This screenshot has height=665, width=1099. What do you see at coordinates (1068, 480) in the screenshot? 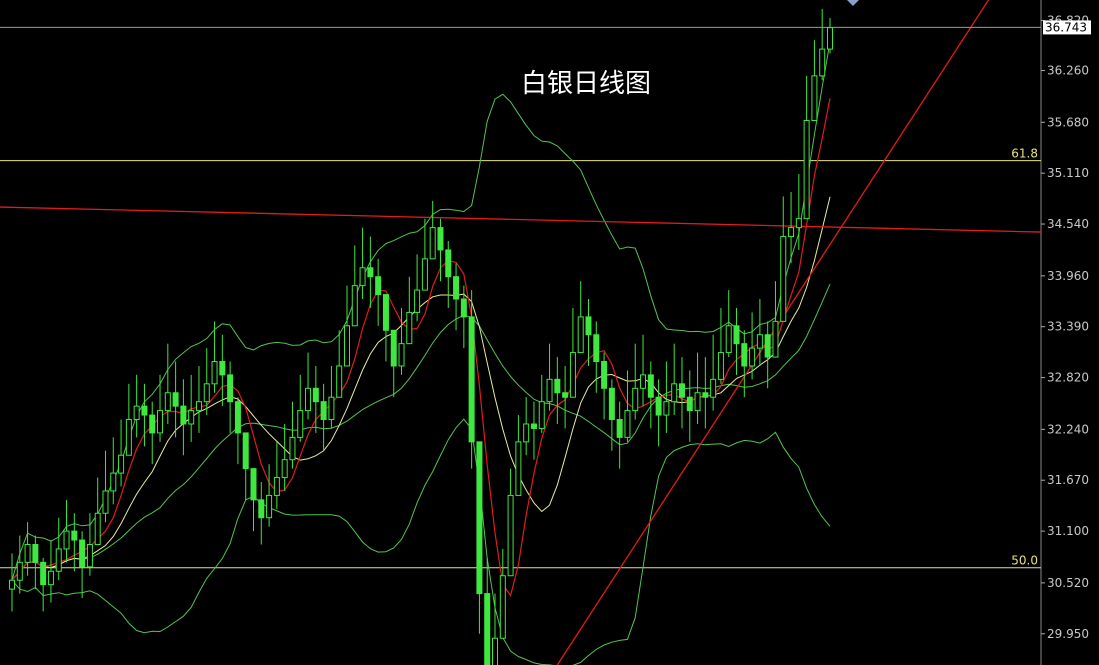
I see `price-tick-label-9: 31.670` at bounding box center [1068, 480].